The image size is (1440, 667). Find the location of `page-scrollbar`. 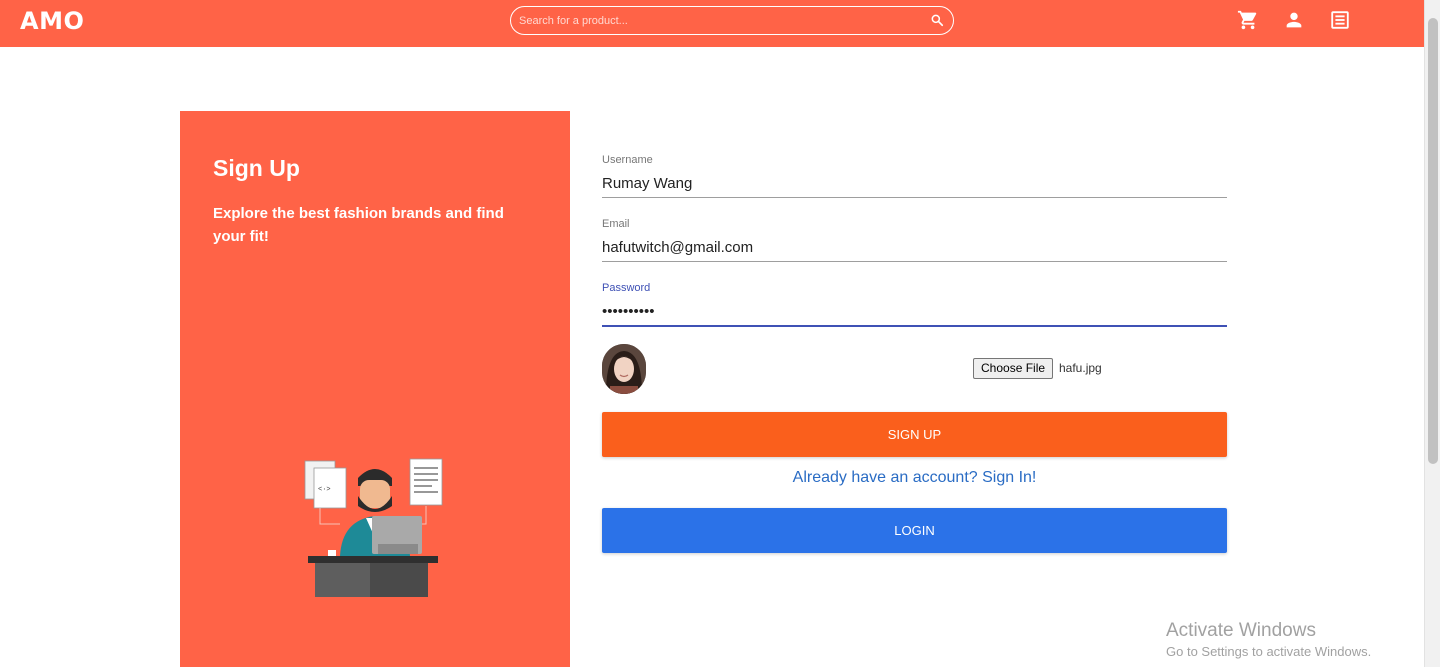

page-scrollbar is located at coordinates (1432, 333).